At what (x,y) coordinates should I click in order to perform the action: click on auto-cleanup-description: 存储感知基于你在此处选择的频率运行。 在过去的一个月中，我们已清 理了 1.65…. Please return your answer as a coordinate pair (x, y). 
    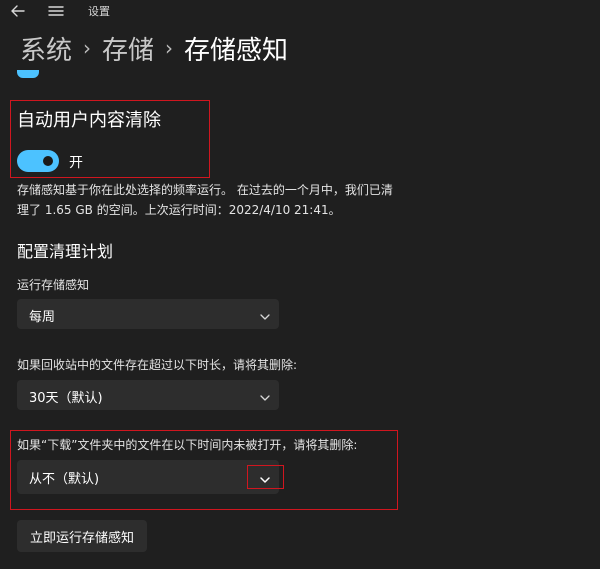
    Looking at the image, I should click on (217, 200).